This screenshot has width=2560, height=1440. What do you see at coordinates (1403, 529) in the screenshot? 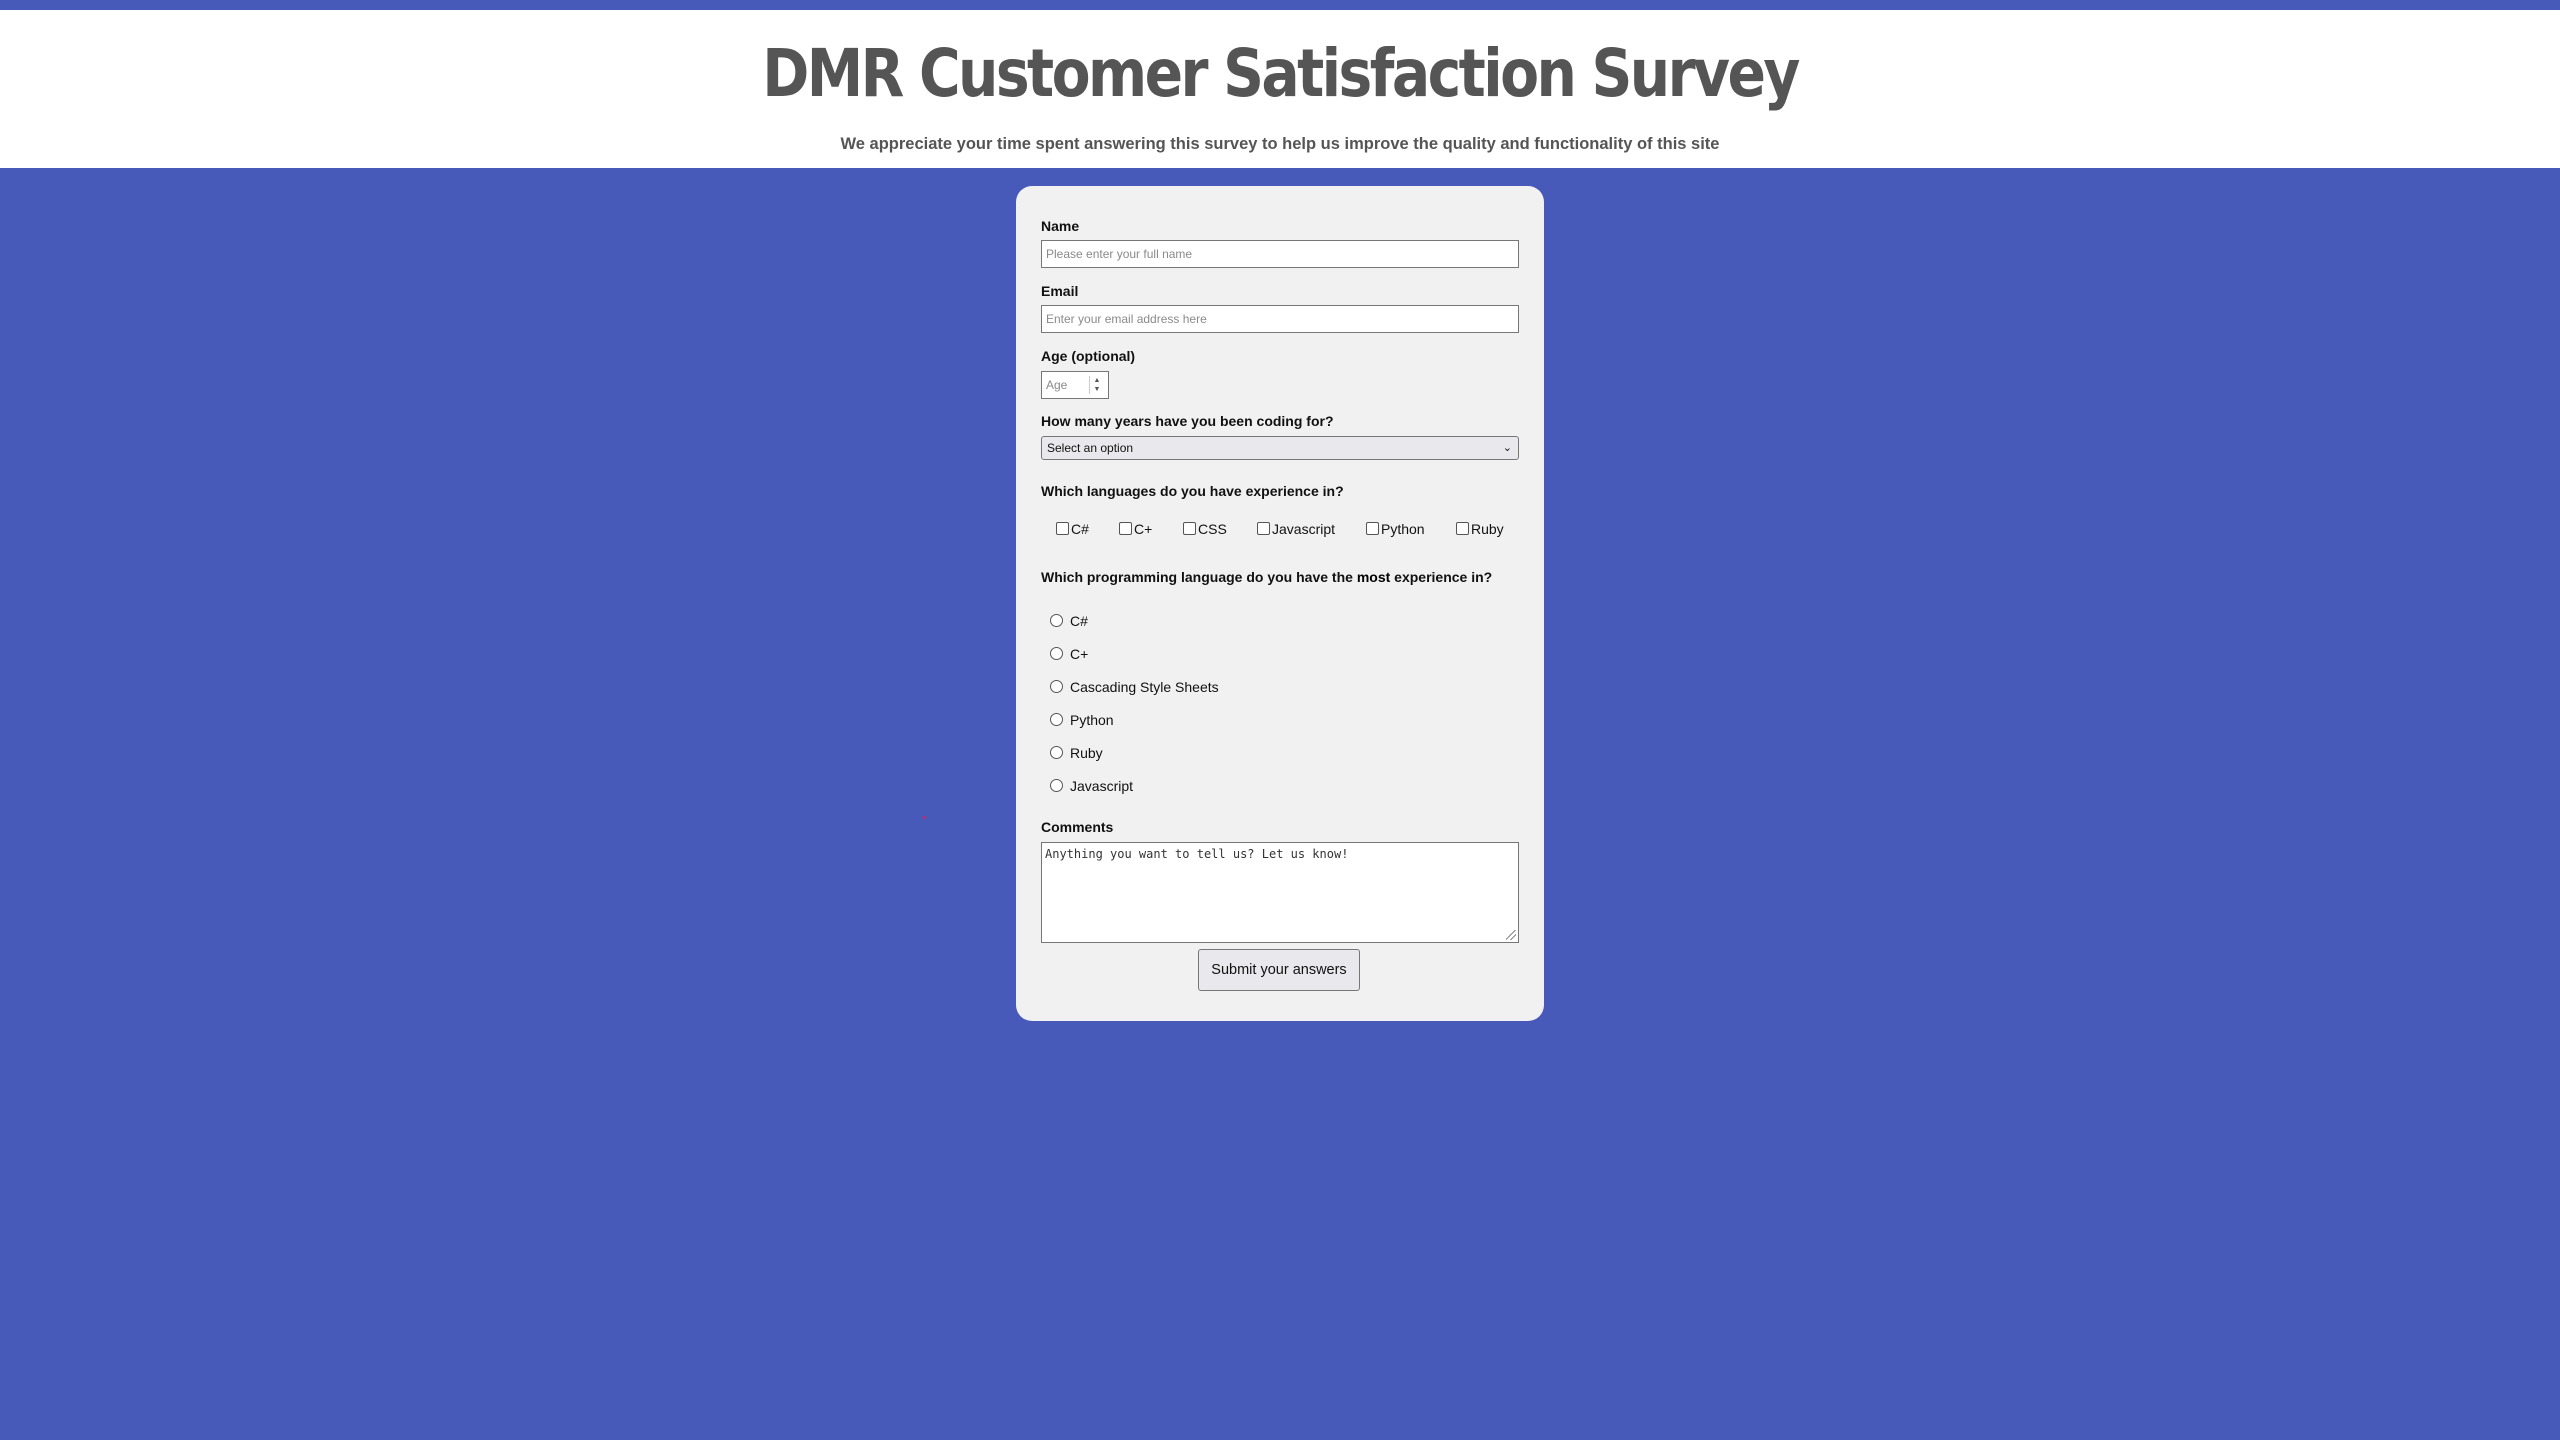
I see `language-option-label: Python` at bounding box center [1403, 529].